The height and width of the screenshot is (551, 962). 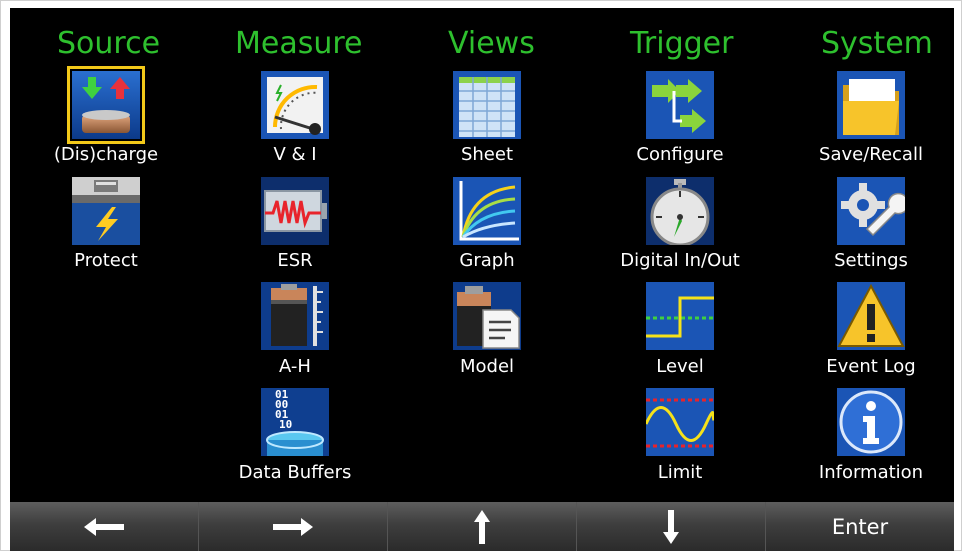 I want to click on arrow-down-icon, so click(x=671, y=526).